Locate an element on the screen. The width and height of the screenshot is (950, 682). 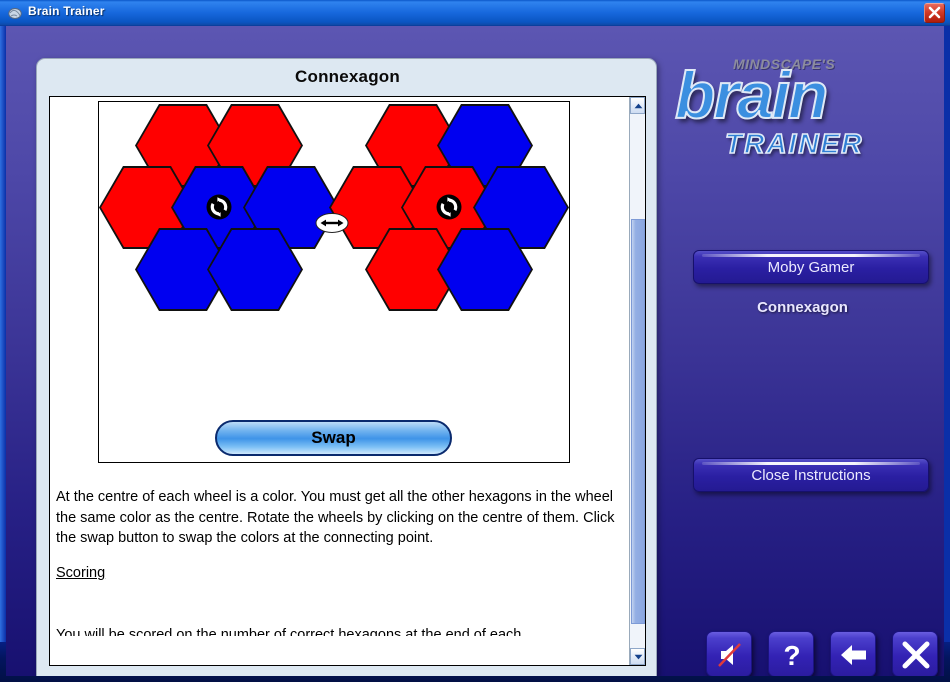
logo-brand: brain is located at coordinates (751, 95).